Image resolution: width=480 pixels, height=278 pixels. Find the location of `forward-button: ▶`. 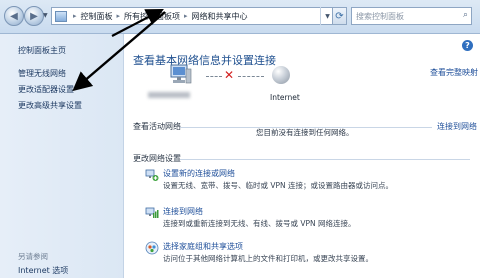

forward-button: ▶ is located at coordinates (34, 16).